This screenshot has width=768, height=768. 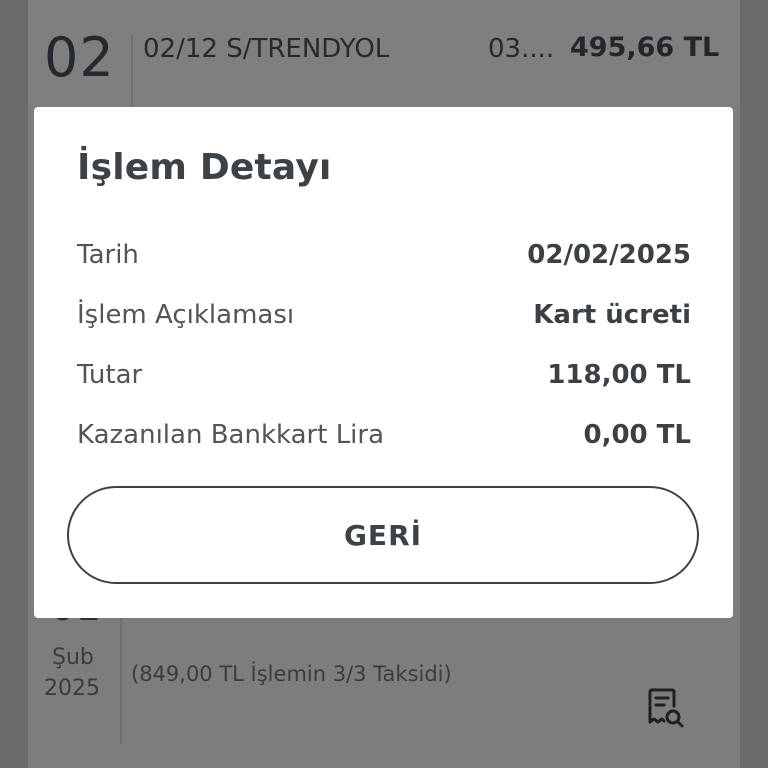 I want to click on detail-row-amount: Tutar 118,00 TL, so click(x=384, y=375).